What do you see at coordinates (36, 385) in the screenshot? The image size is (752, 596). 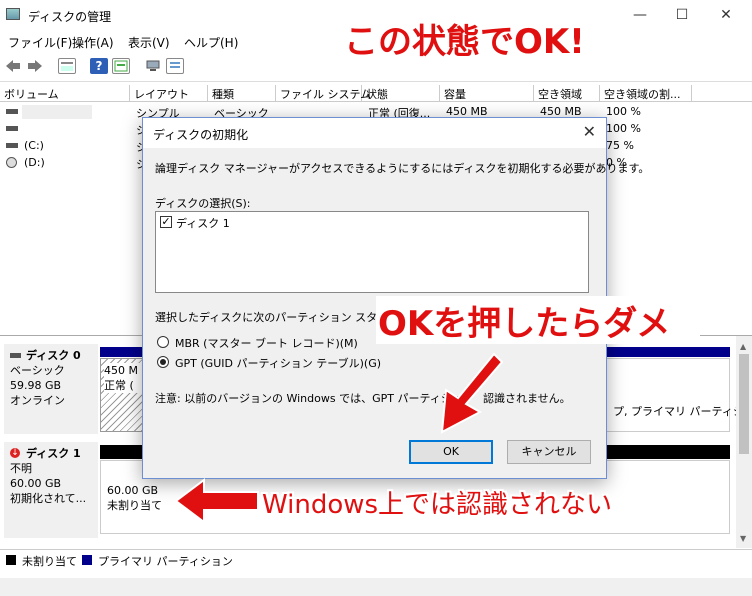 I see `disk-0-size: 59.98 GB` at bounding box center [36, 385].